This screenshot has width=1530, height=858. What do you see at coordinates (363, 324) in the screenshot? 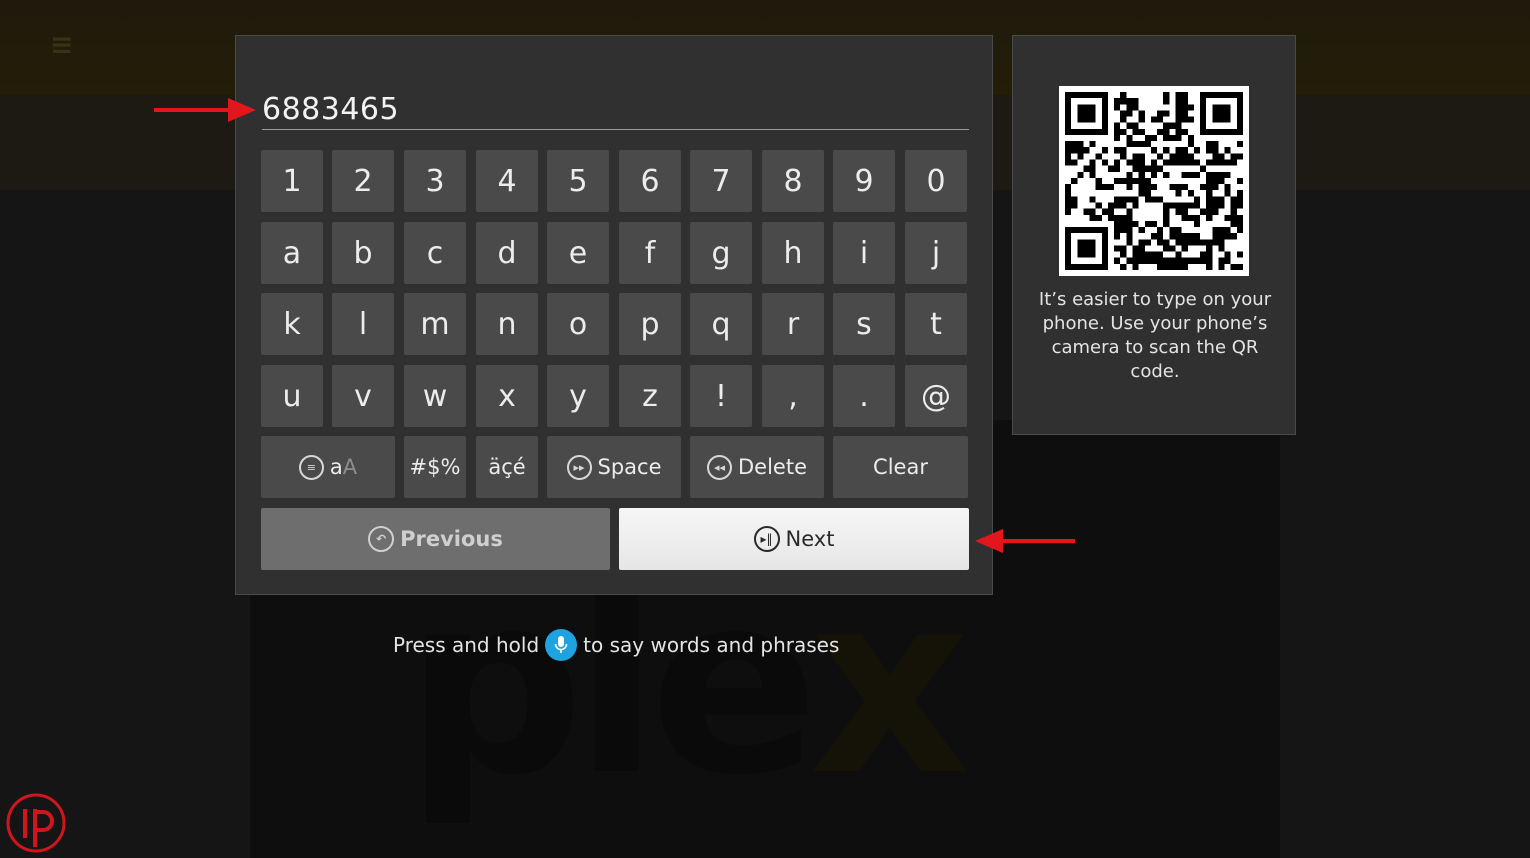
I see `key-2-1: l` at bounding box center [363, 324].